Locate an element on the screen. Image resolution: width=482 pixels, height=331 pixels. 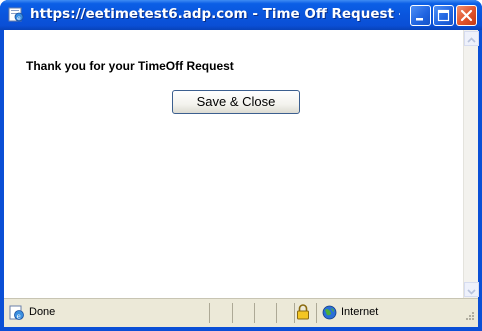
vertical-scrollbar is located at coordinates (471, 164).